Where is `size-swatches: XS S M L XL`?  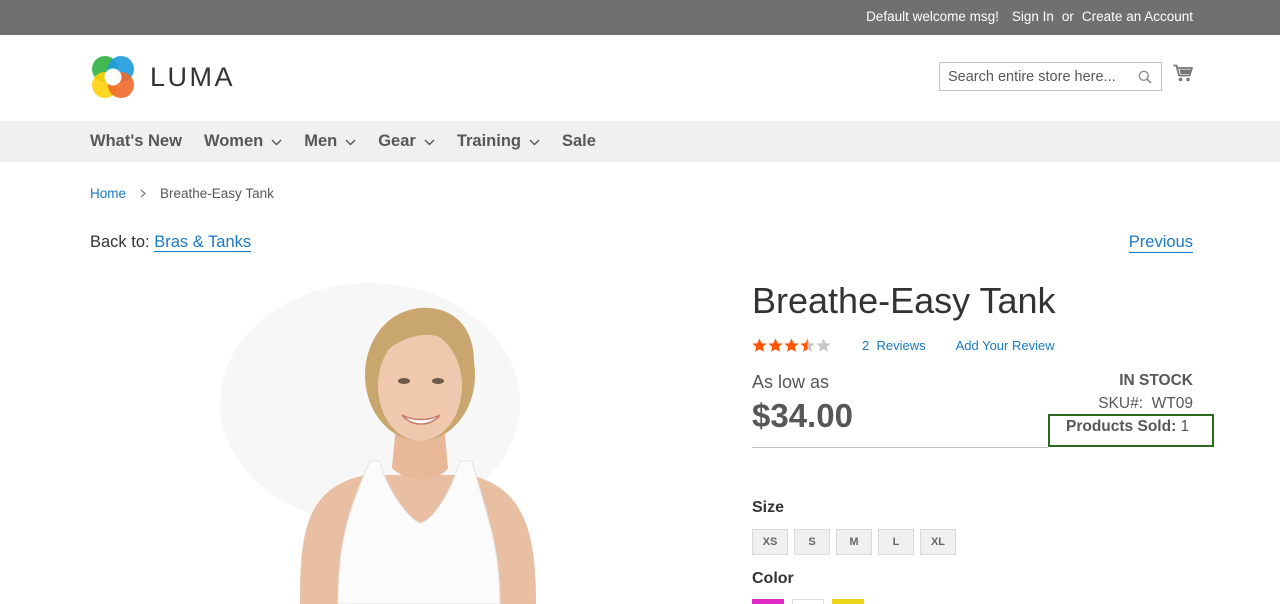 size-swatches: XS S M L XL is located at coordinates (857, 542).